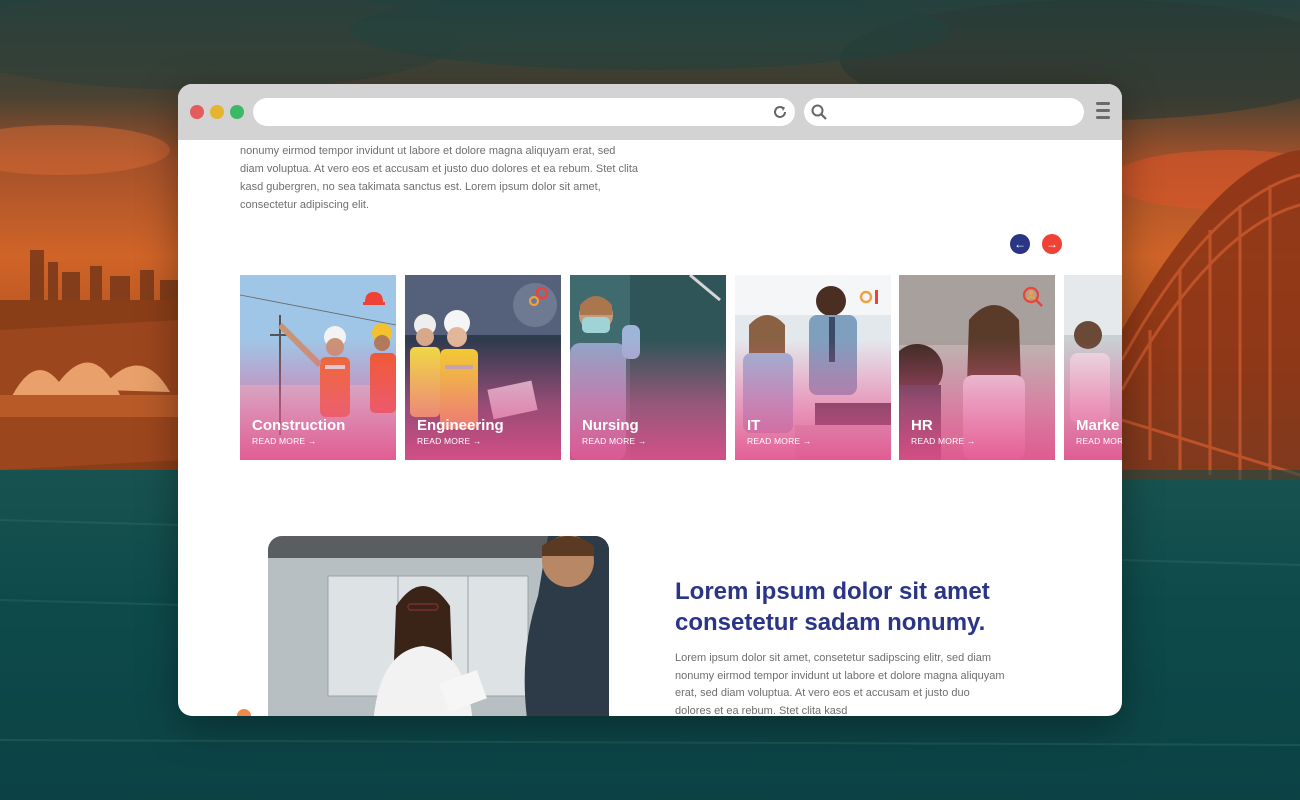  What do you see at coordinates (244, 712) in the screenshot?
I see `decorative-dot` at bounding box center [244, 712].